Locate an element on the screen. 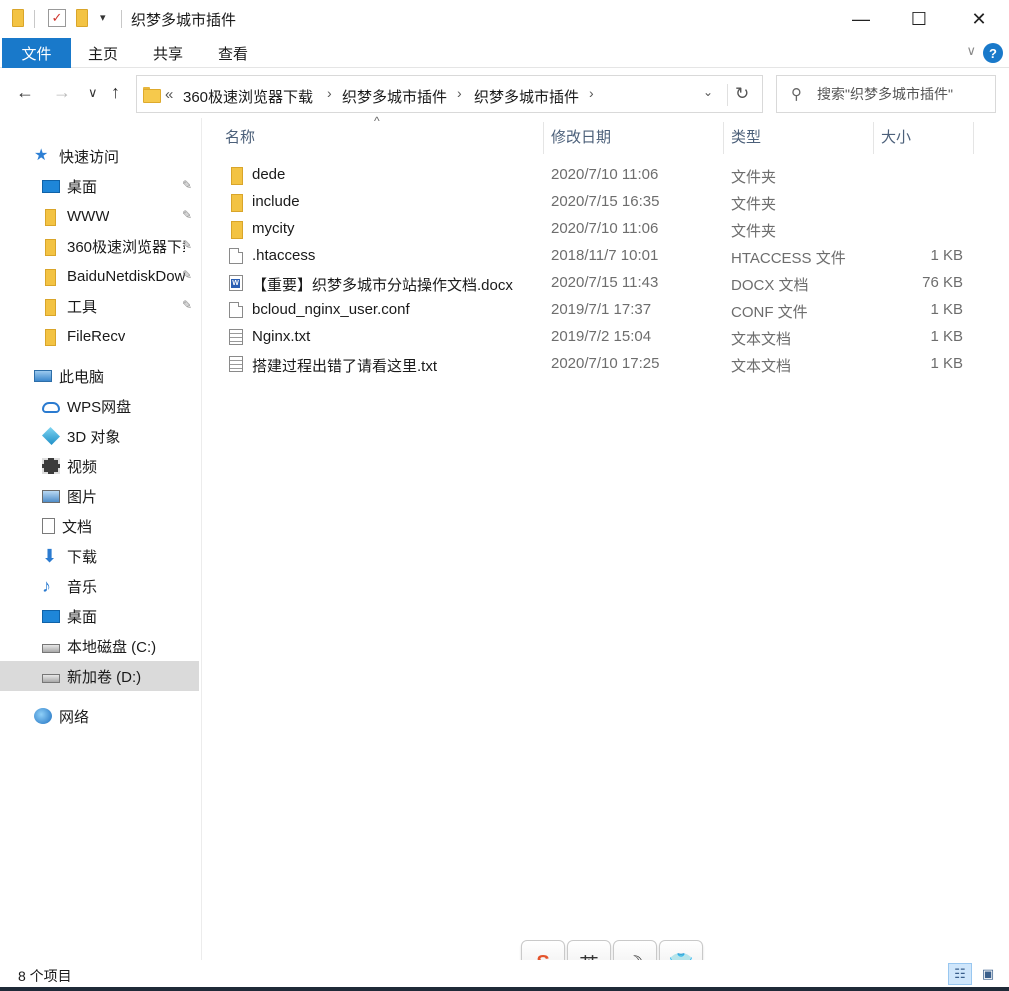  large-icons-view-button: ▣ is located at coordinates (988, 974).